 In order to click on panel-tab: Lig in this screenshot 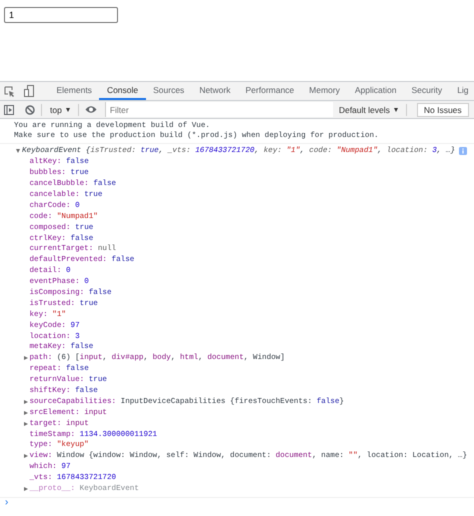, I will do `click(462, 91)`.